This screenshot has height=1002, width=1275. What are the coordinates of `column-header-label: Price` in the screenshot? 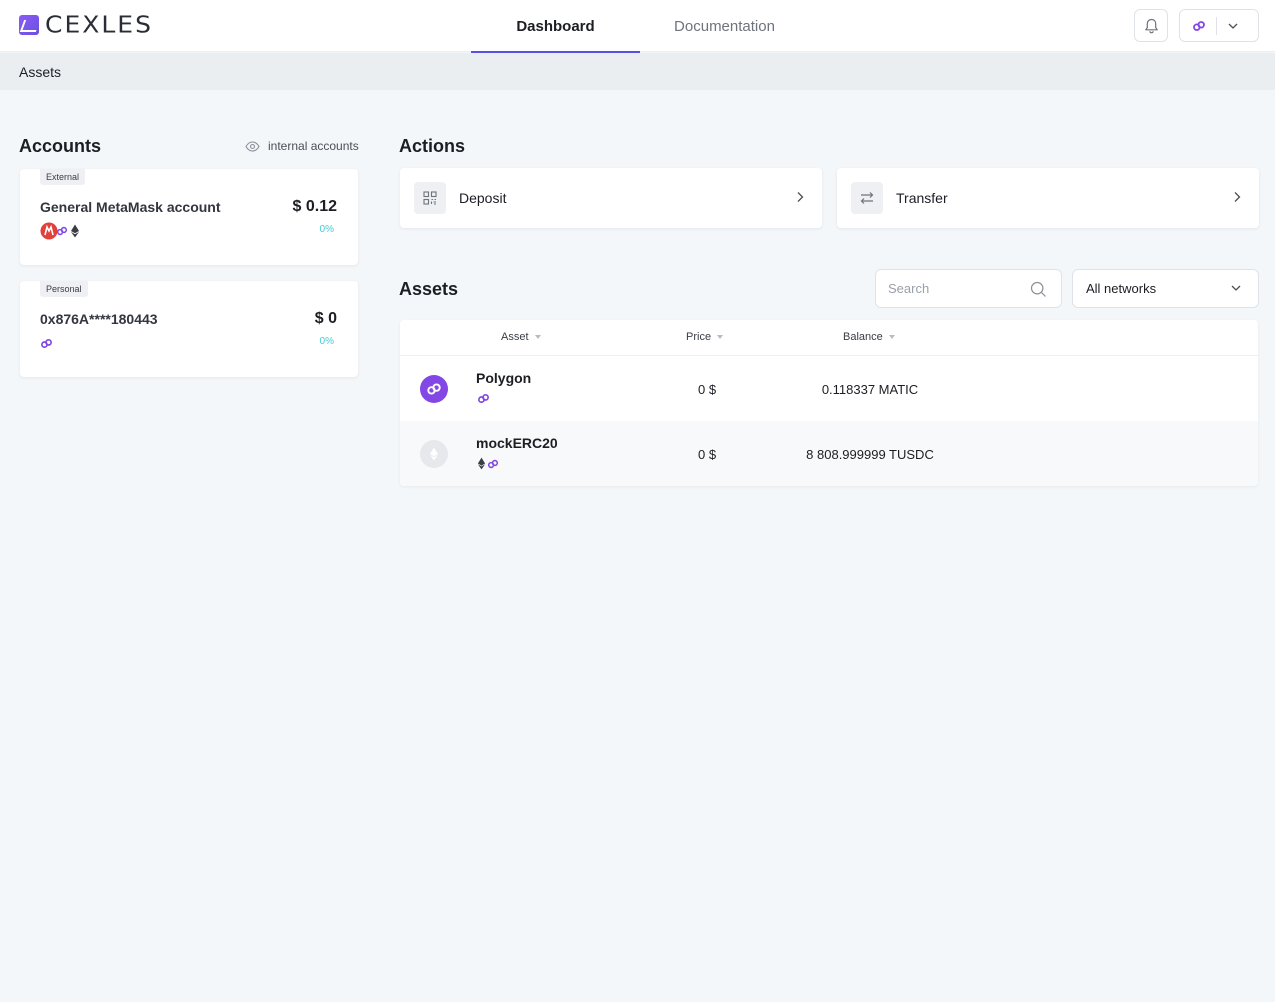 It's located at (699, 337).